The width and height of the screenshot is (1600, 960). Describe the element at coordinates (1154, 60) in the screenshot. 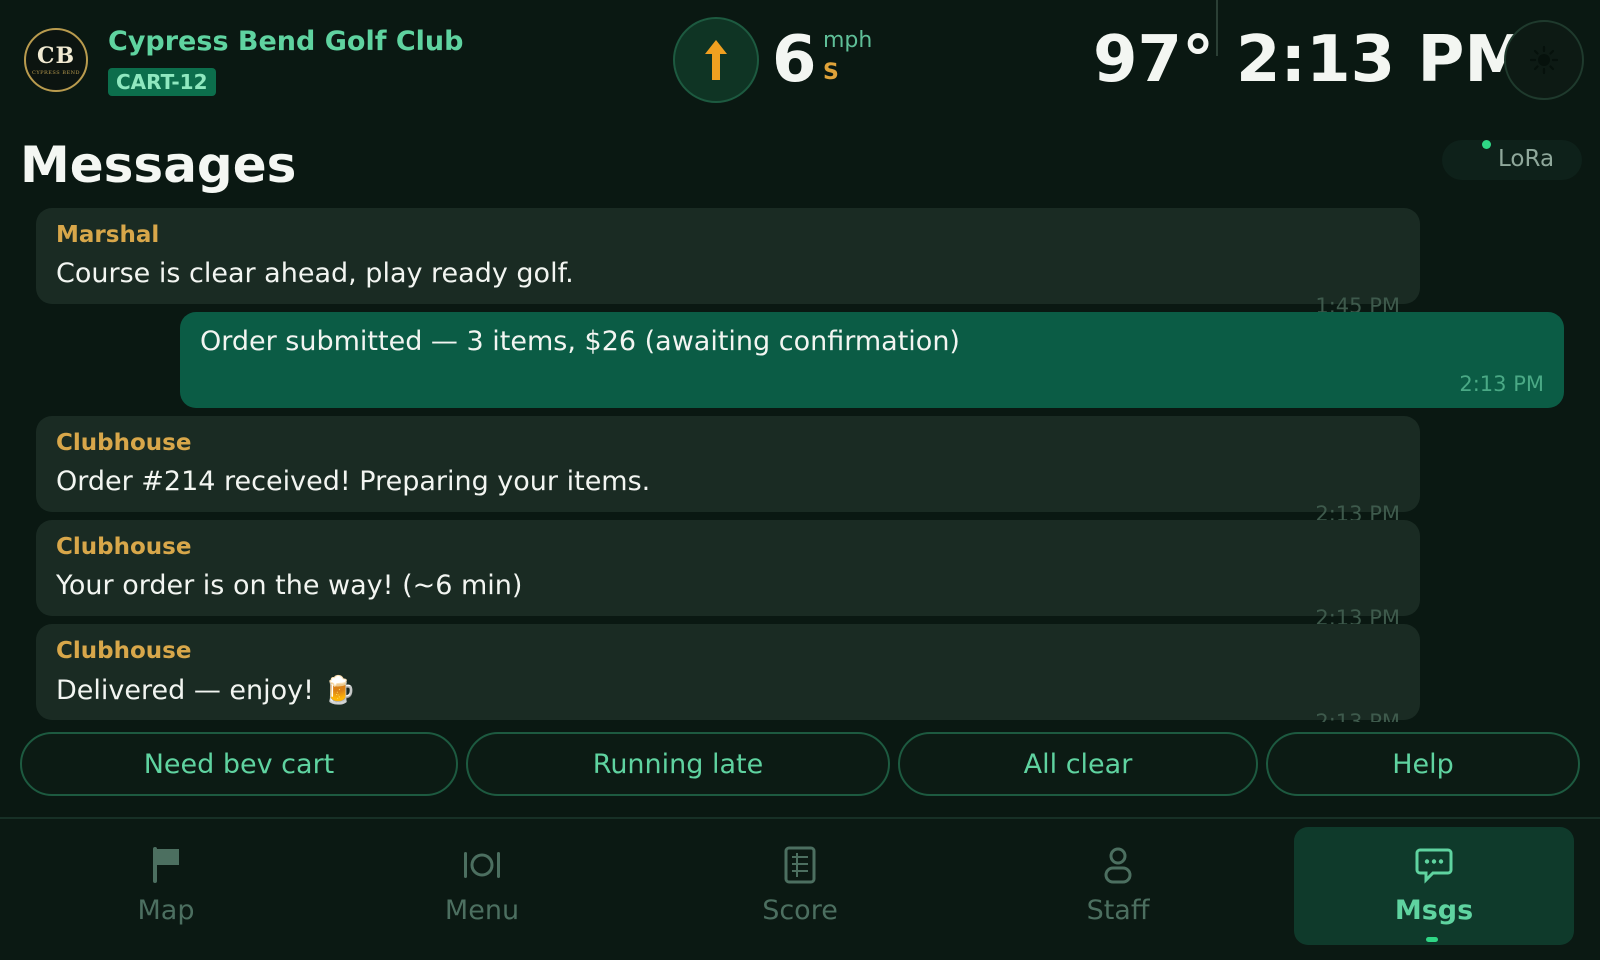

I see `temperature: 97°` at that location.